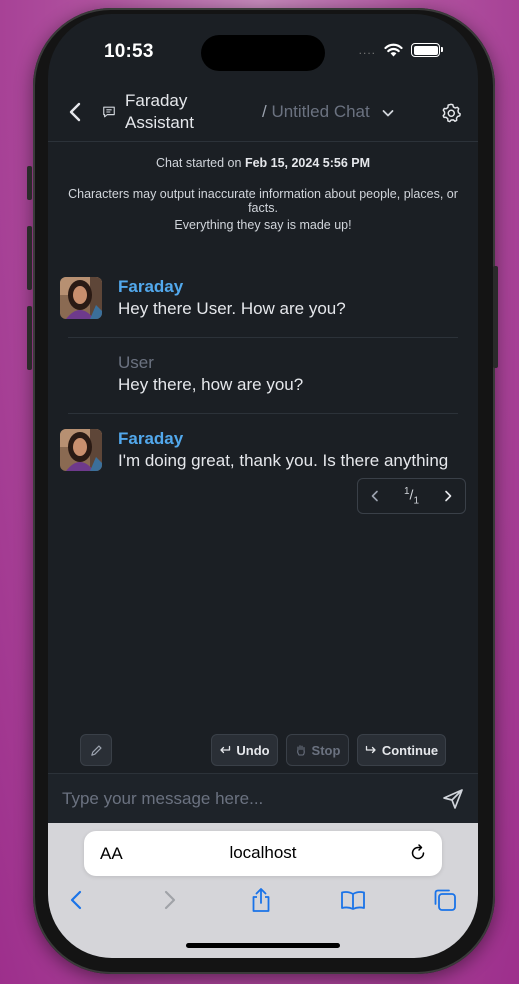  I want to click on stop-button: Stop, so click(317, 750).